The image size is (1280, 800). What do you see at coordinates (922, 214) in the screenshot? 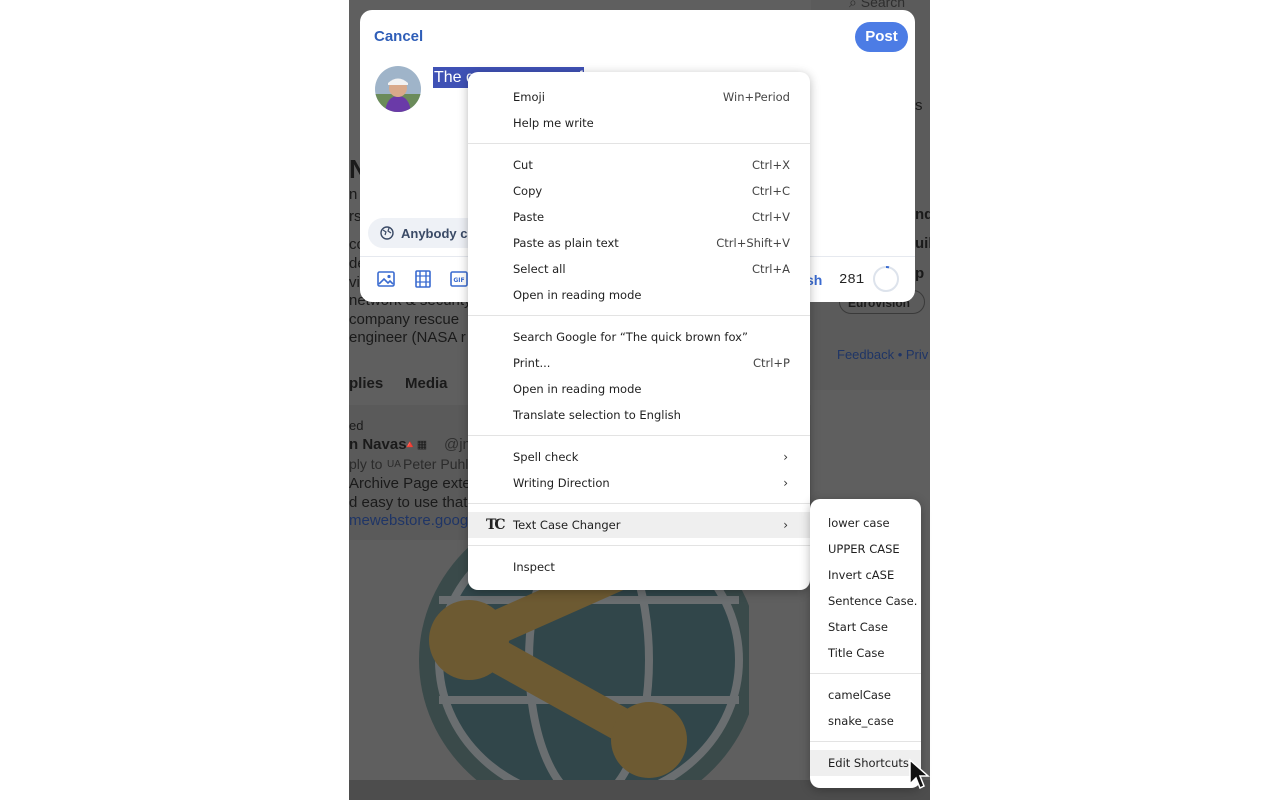
I see `right-col-text: ndi` at bounding box center [922, 214].